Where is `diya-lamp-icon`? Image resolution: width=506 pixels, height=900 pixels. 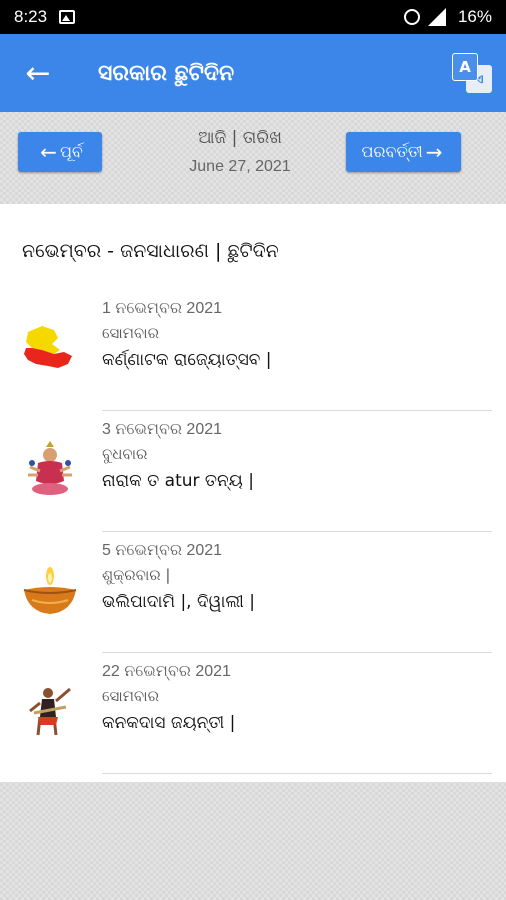 diya-lamp-icon is located at coordinates (50, 590).